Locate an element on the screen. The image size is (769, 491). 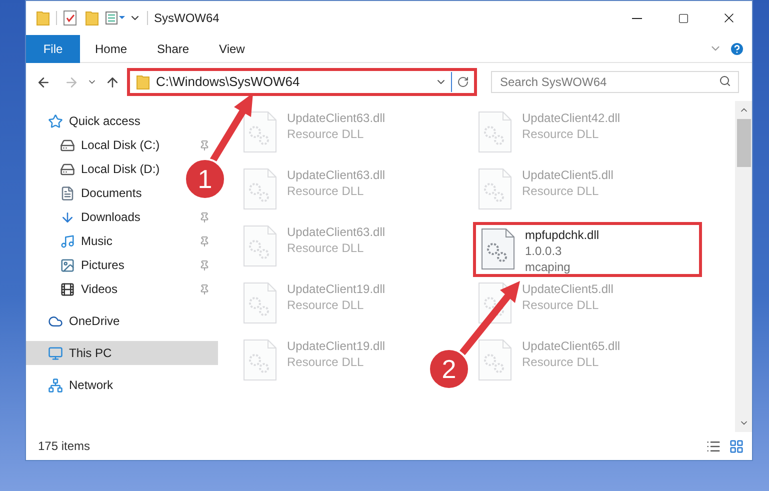
search-field: Search SysWOW64 is located at coordinates (615, 82).